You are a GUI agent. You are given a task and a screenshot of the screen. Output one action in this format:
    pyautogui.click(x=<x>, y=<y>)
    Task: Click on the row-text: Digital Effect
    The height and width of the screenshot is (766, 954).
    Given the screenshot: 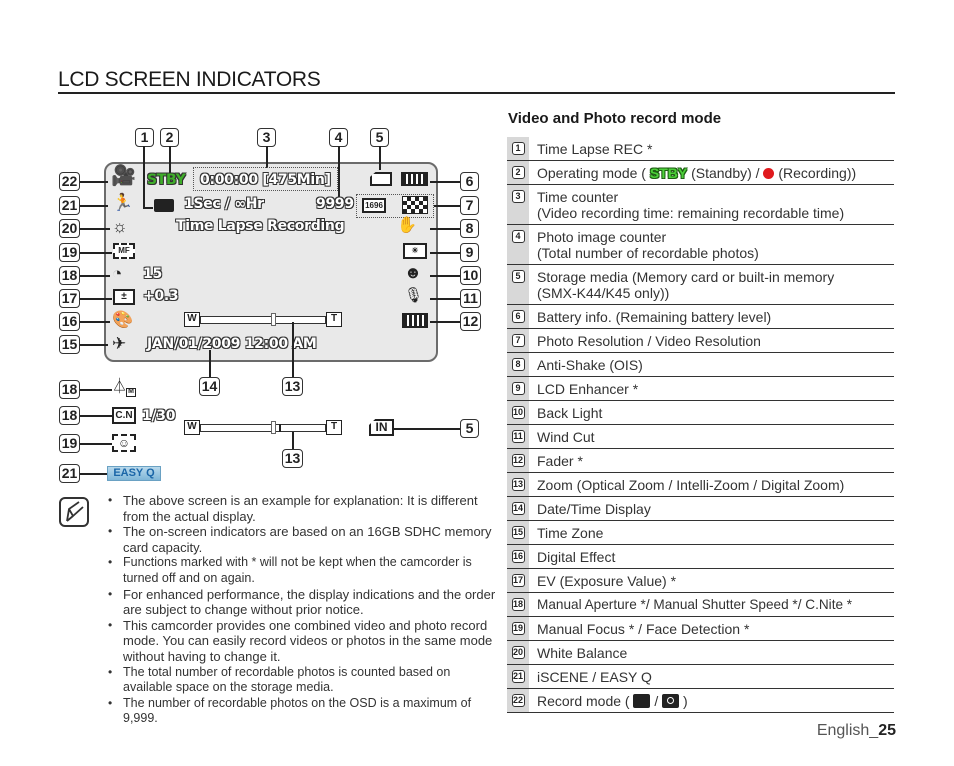 What is the action you would take?
    pyautogui.click(x=576, y=557)
    